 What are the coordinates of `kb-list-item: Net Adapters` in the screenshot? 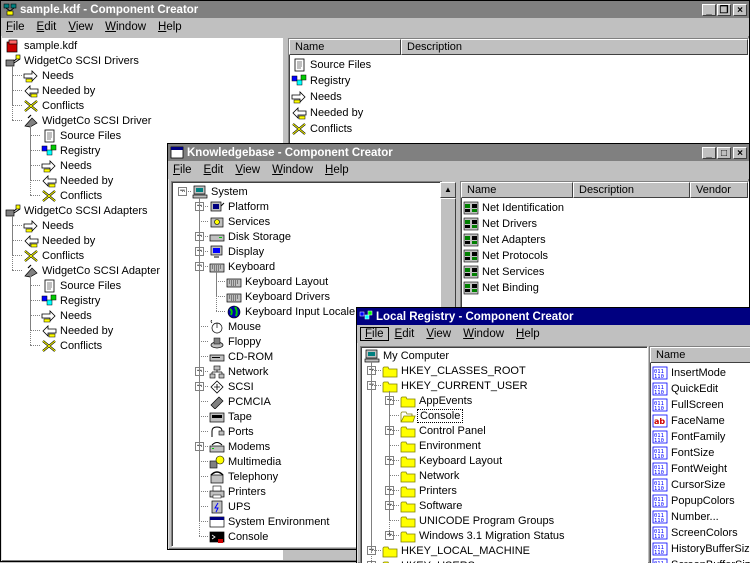 It's located at (505, 239).